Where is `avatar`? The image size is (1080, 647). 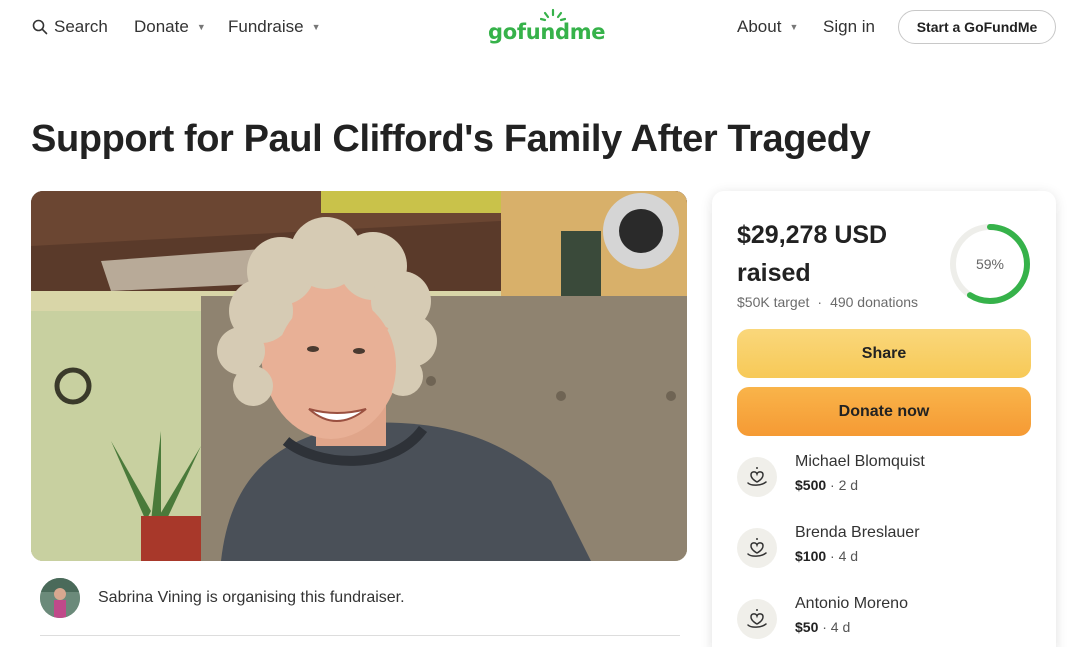
avatar is located at coordinates (60, 598).